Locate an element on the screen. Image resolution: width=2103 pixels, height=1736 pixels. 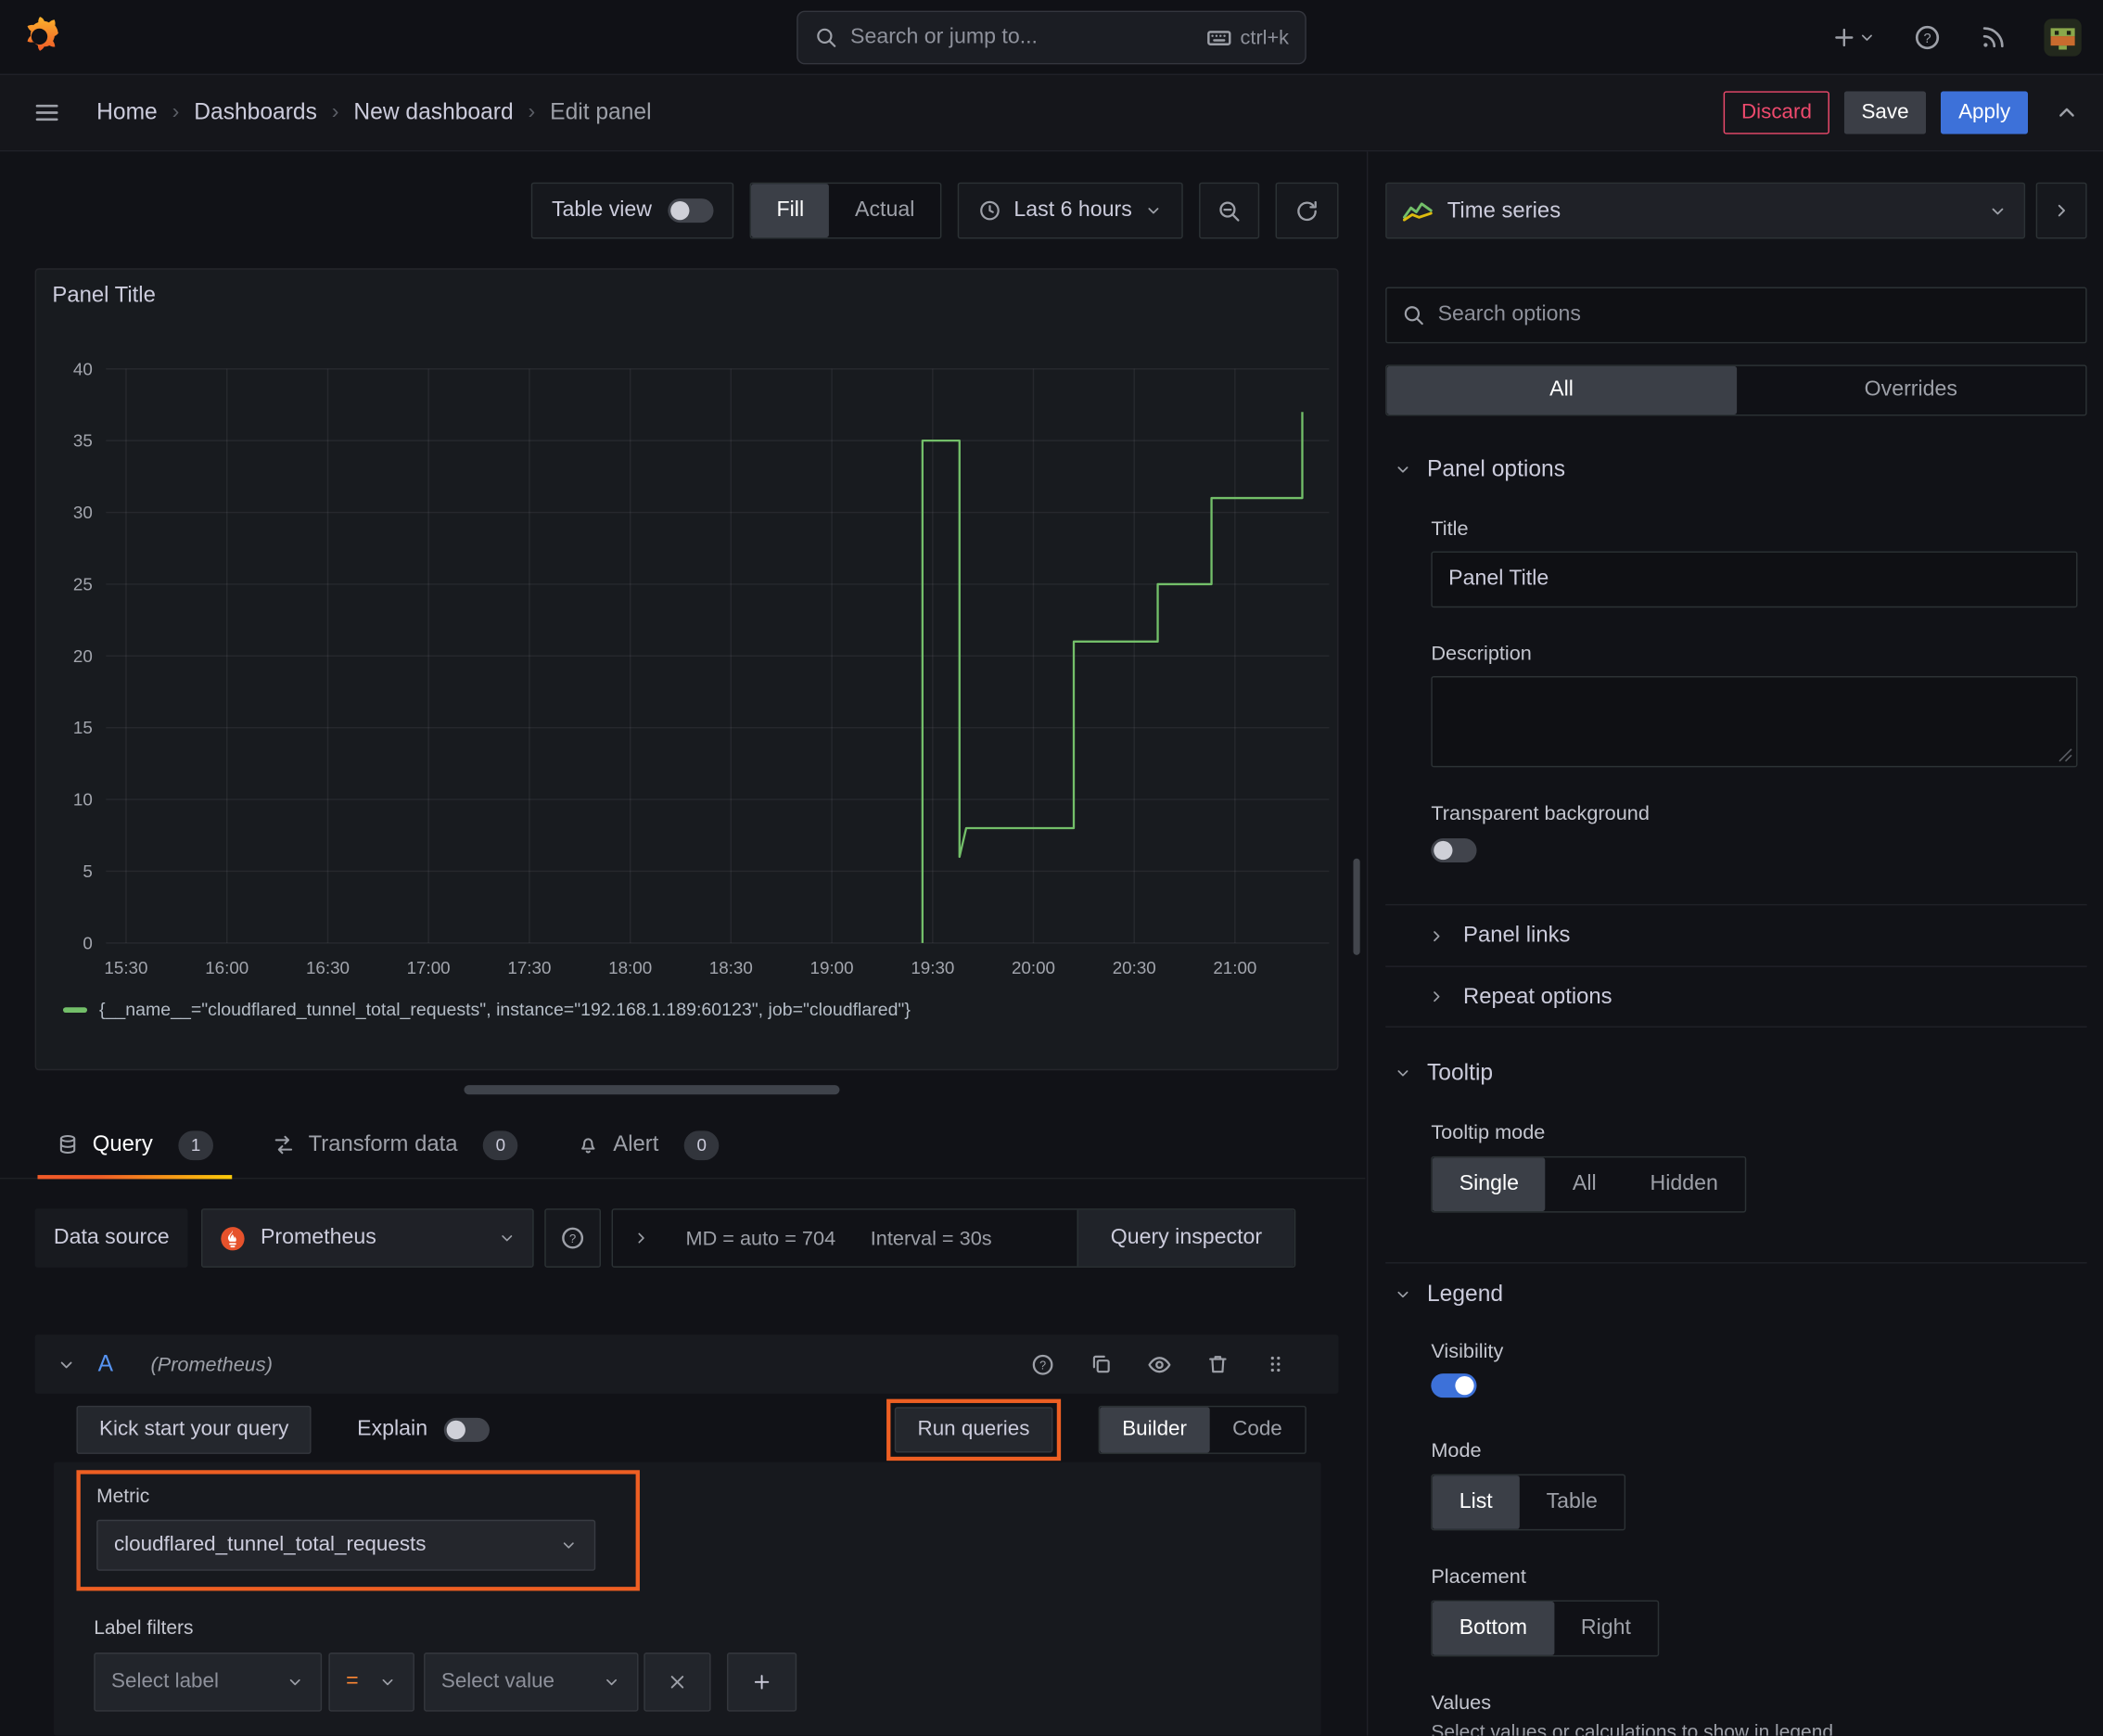
option-fill: Fill is located at coordinates (790, 211).